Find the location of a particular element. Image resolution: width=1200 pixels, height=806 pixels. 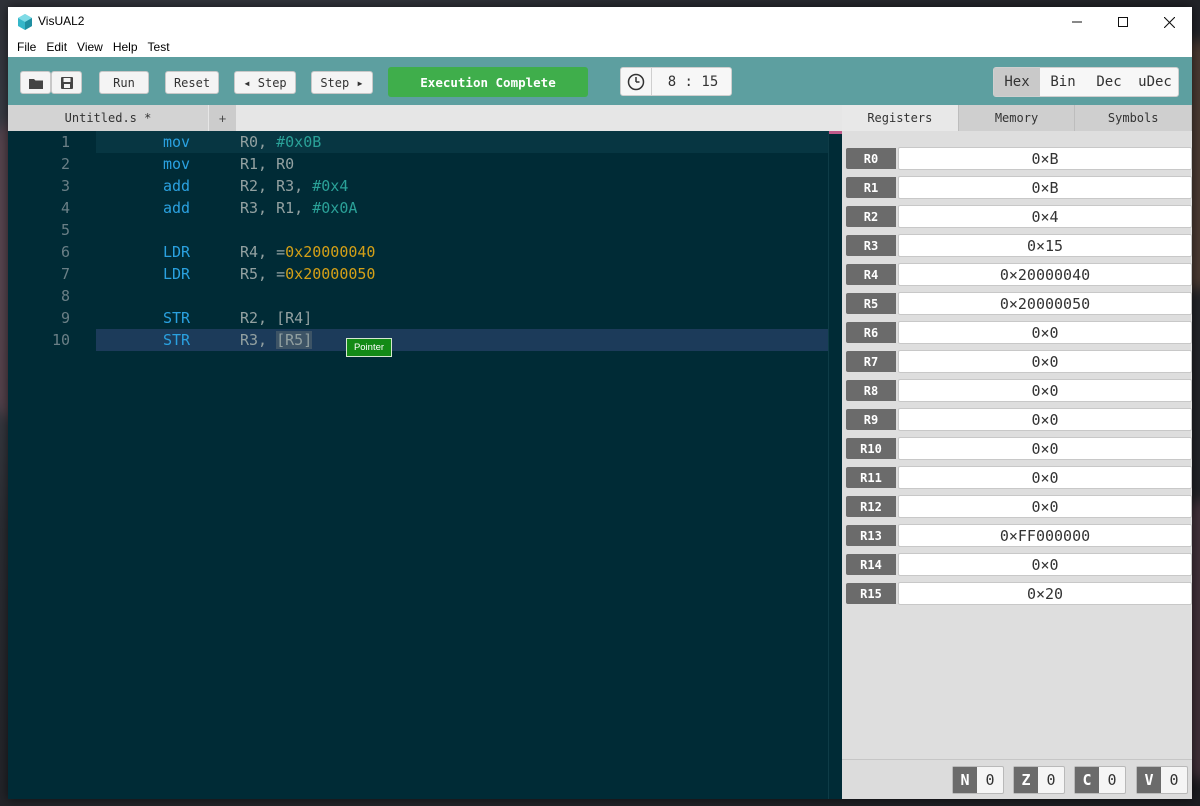

register-name: R12 is located at coordinates (871, 506).